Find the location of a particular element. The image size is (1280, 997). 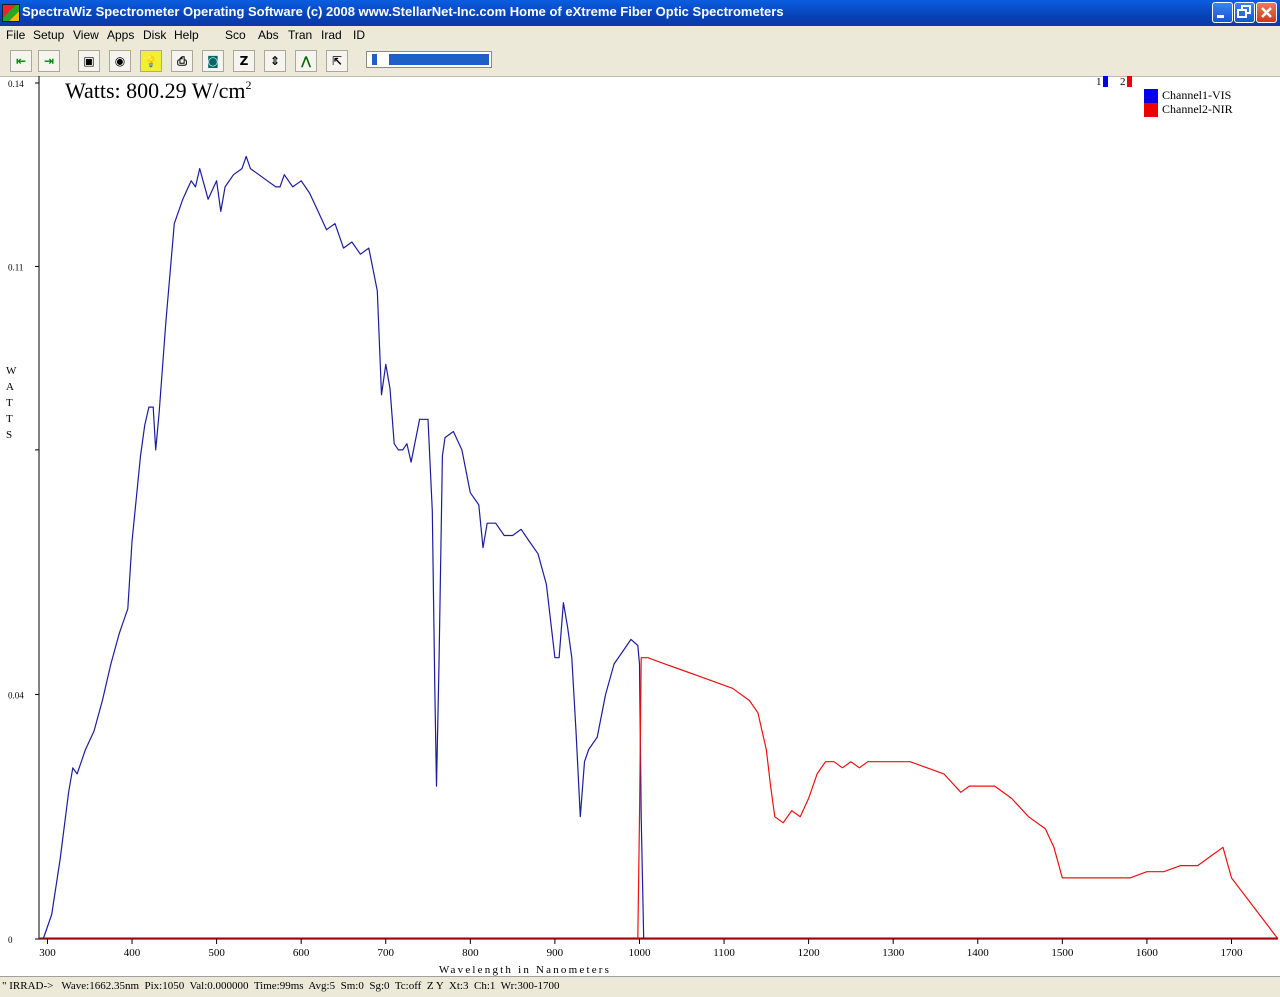

scroll-right-button: ⇥ is located at coordinates (49, 61).